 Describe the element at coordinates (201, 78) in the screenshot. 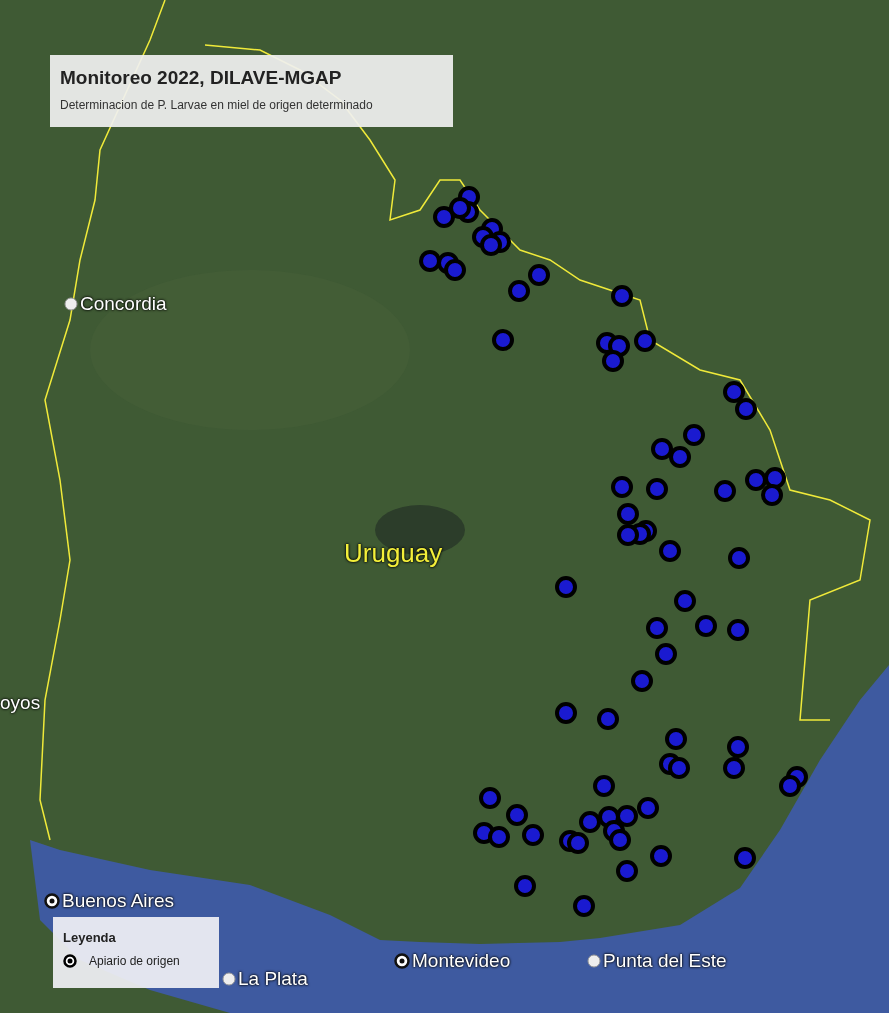

I see `map-title: Monitoreo 2022, DILAVE-MGAP` at that location.